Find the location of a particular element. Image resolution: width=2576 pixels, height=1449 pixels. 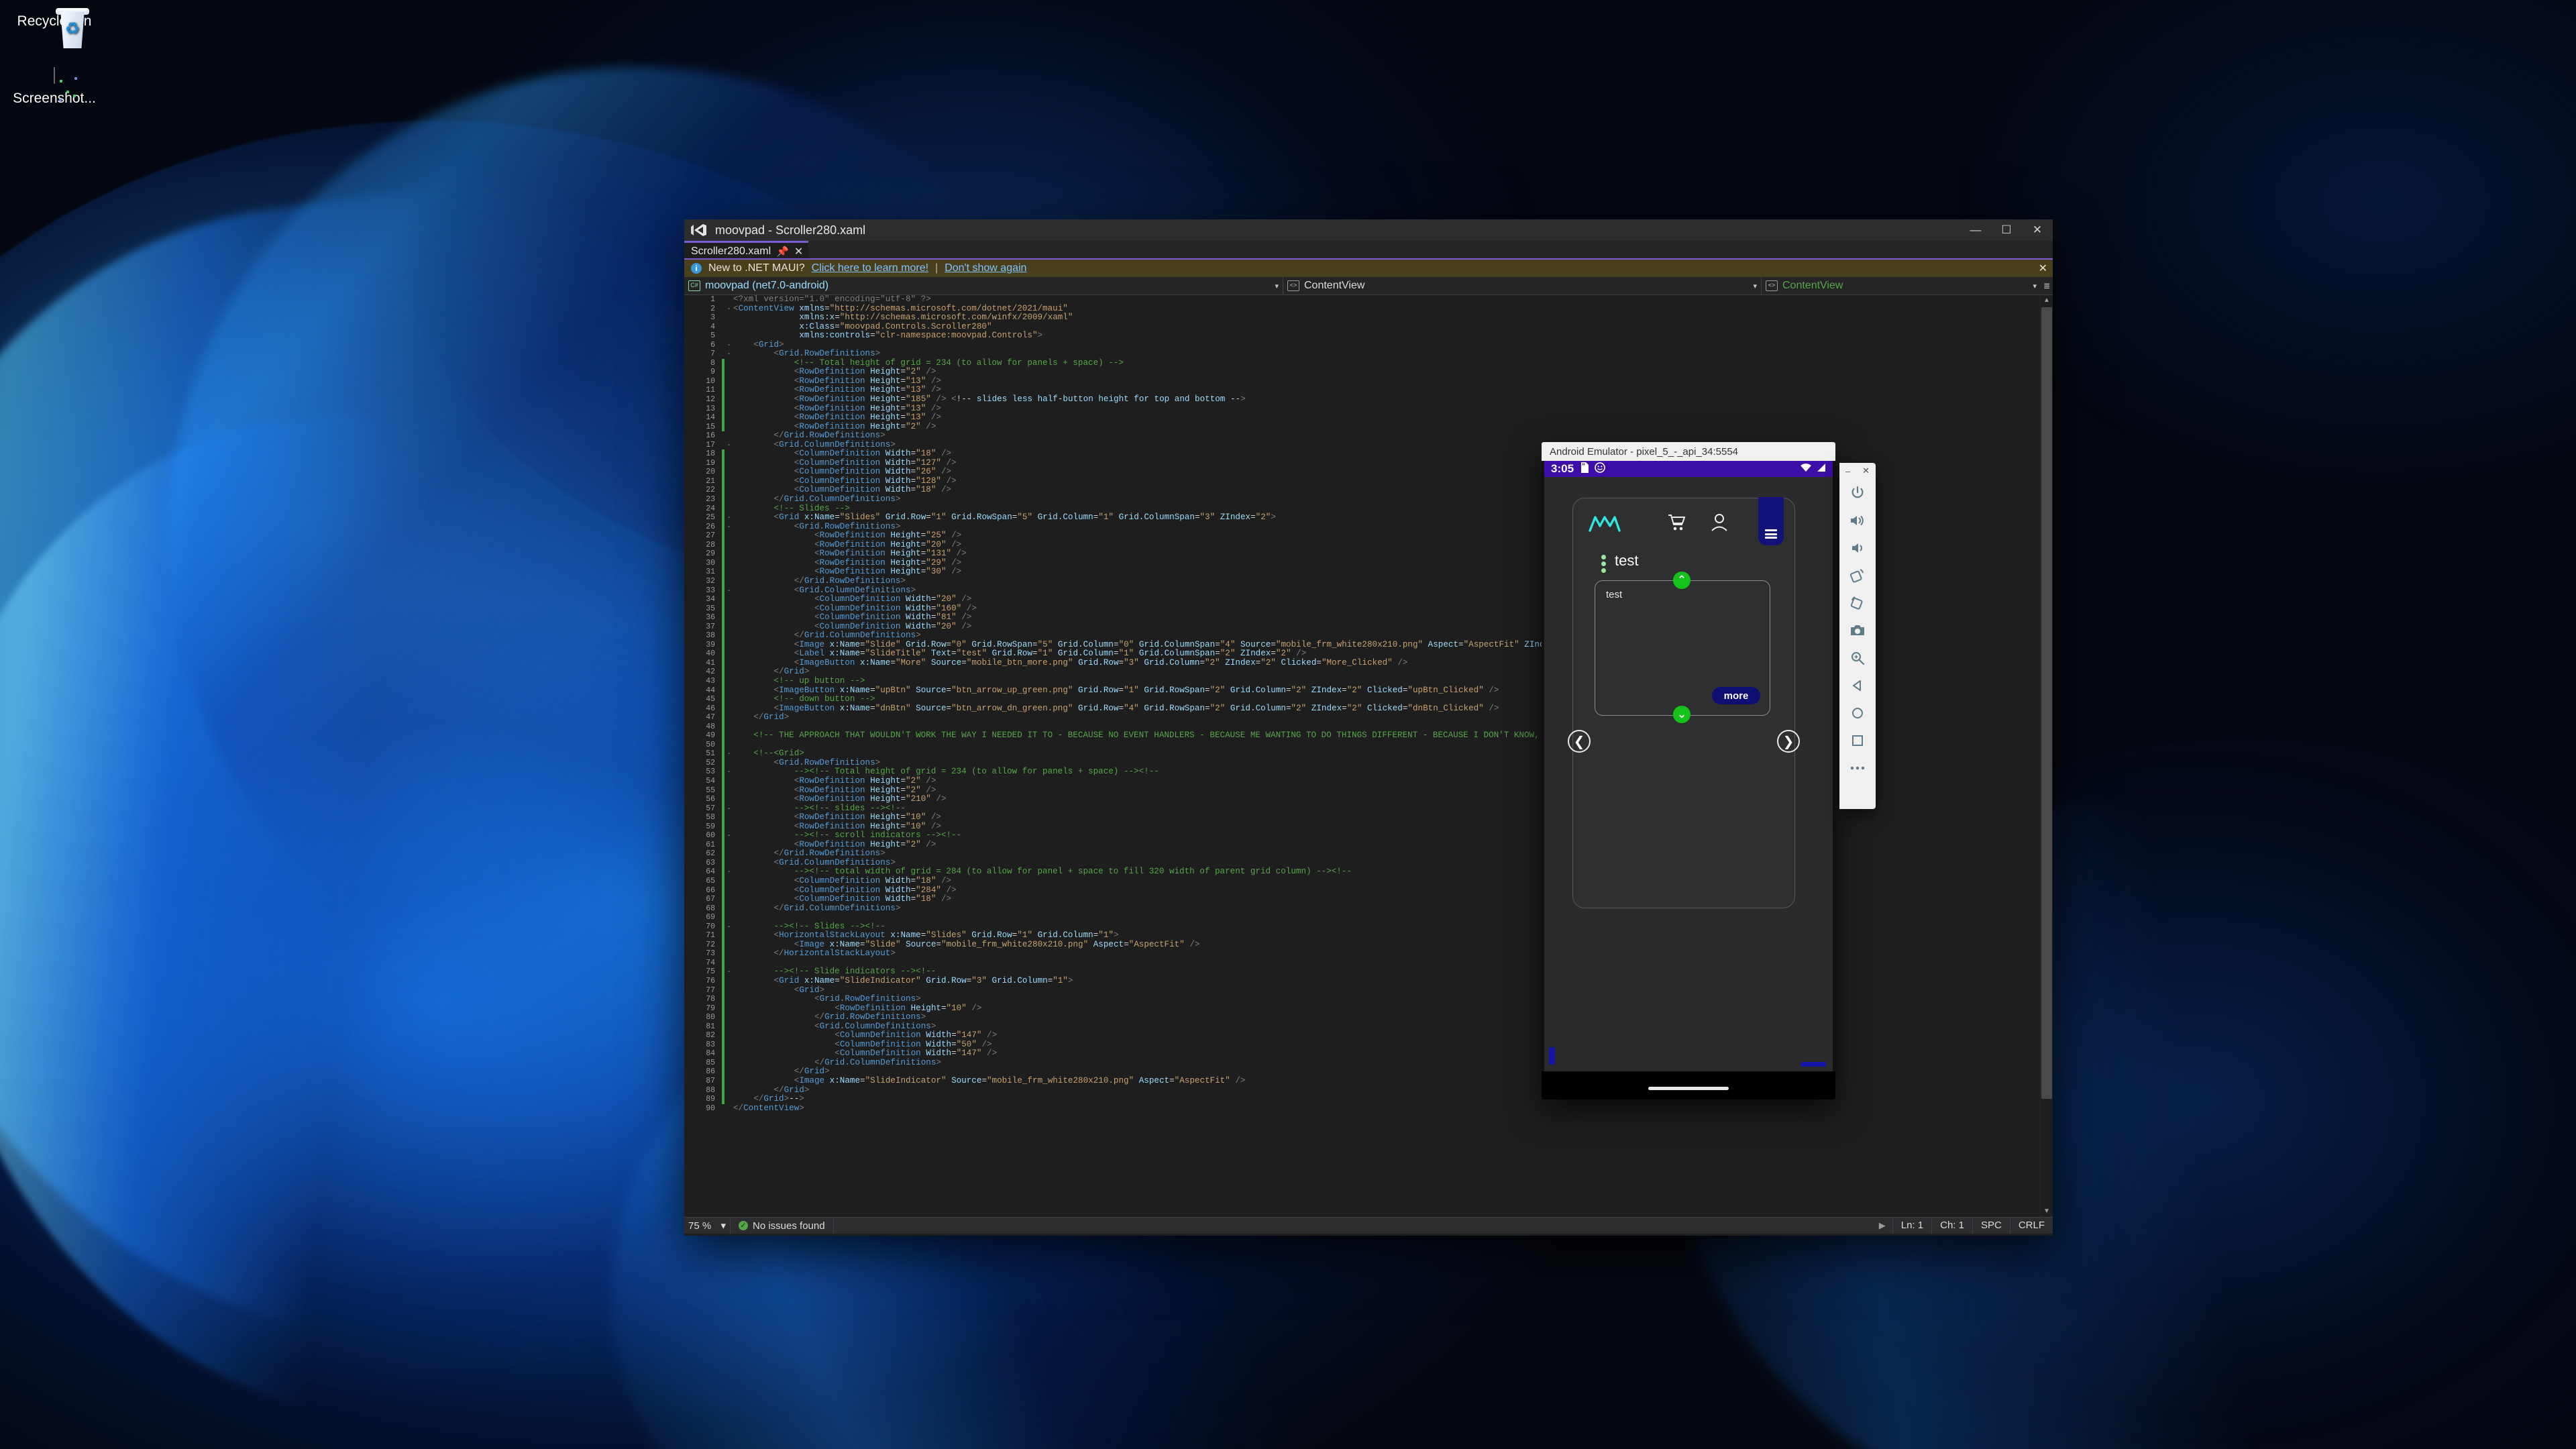

code-line: 11 <RowDefinition Height="13" /> is located at coordinates (1362, 391).